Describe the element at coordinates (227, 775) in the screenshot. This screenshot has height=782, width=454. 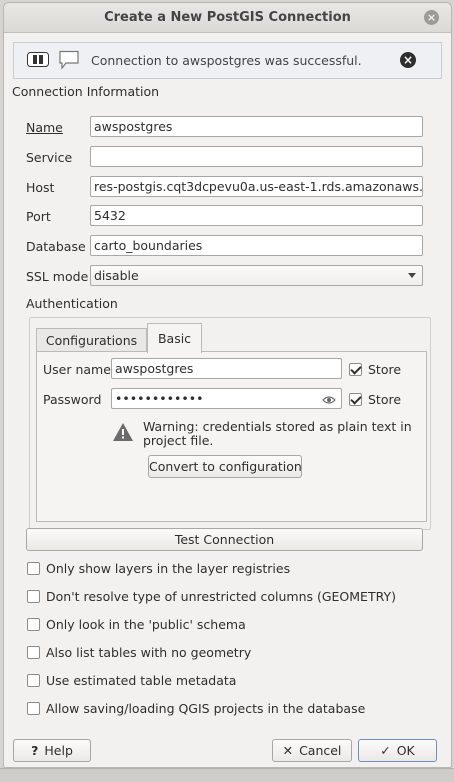
I see `background-status-strip` at that location.